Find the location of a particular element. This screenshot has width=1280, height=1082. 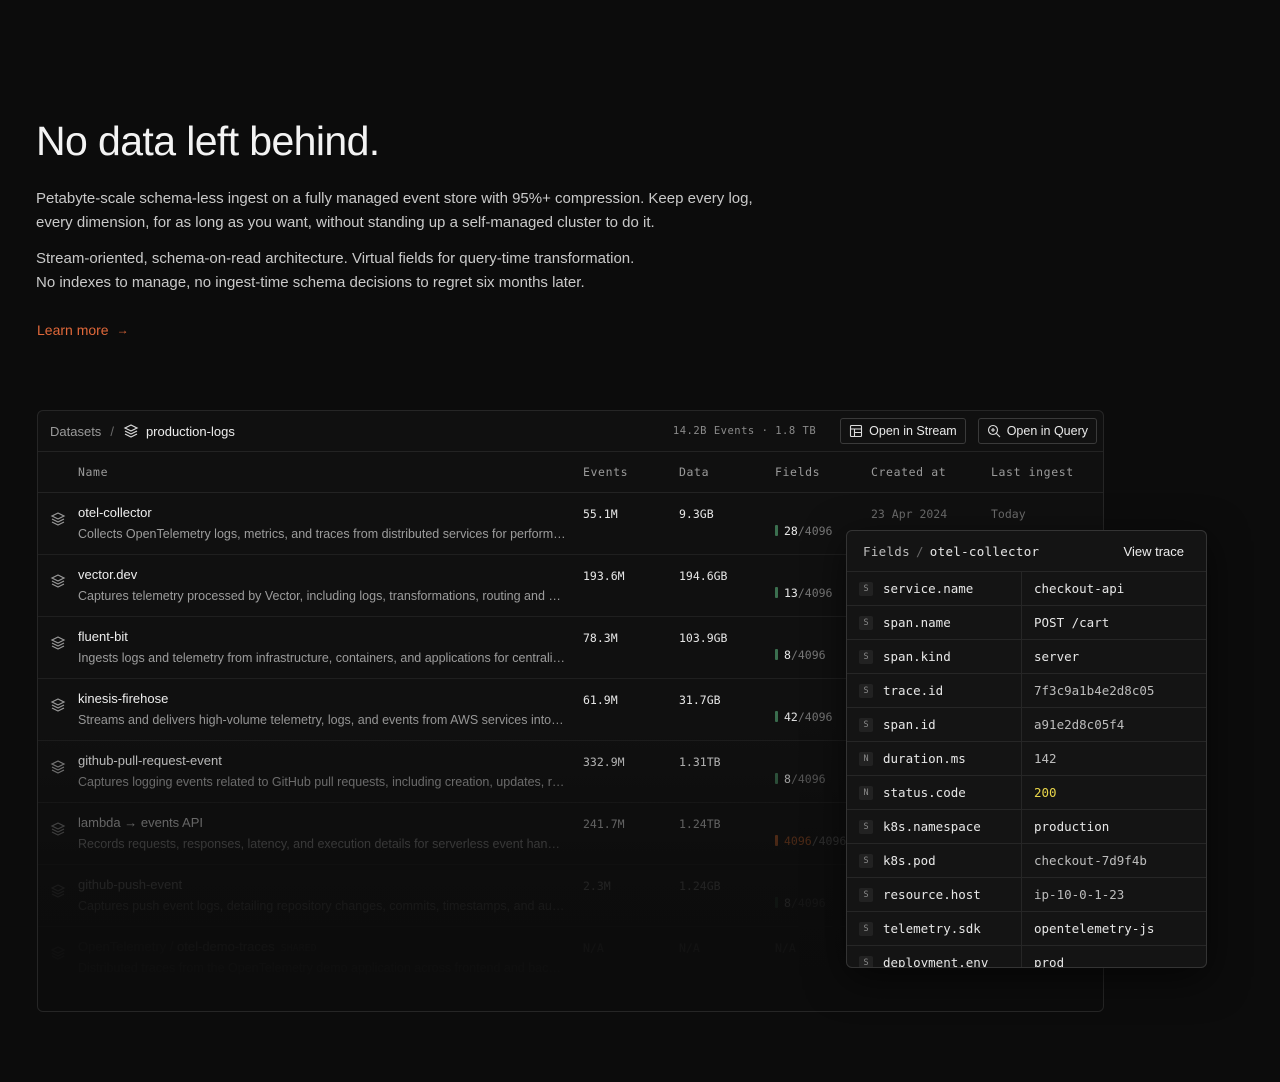

dataset-data-size: 103.9GB is located at coordinates (703, 638).